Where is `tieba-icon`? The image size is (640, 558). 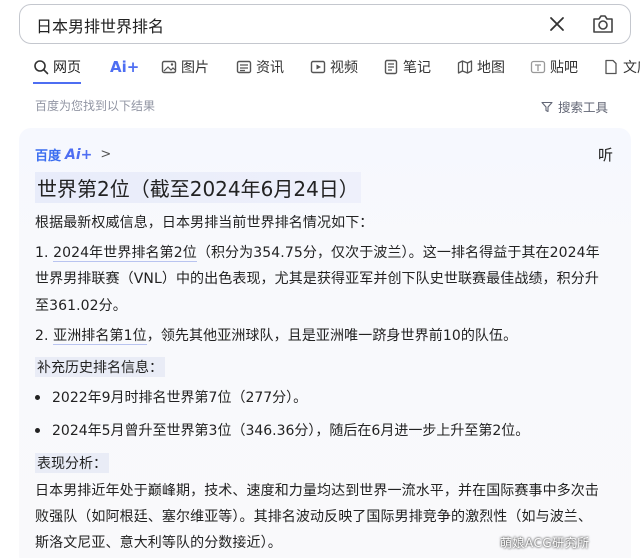
tieba-icon is located at coordinates (538, 67).